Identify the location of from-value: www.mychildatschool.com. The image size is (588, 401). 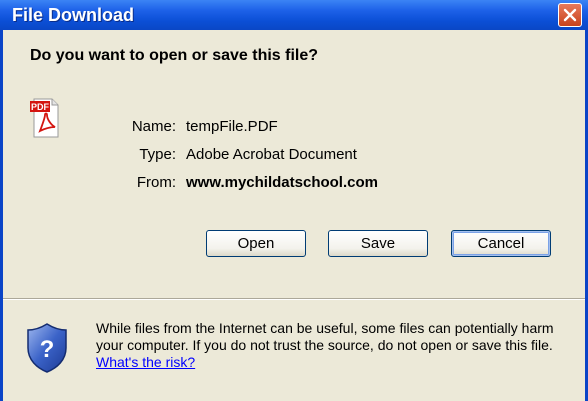
(282, 182).